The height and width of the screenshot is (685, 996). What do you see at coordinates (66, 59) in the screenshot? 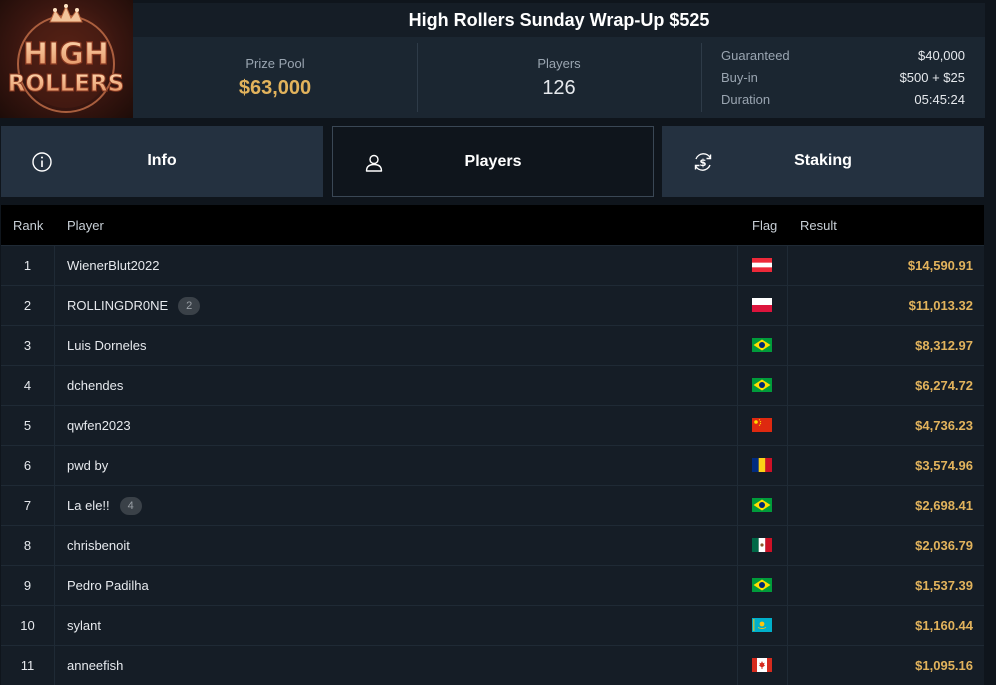
I see `high-rollers-logo: HIGH ROLLERS` at bounding box center [66, 59].